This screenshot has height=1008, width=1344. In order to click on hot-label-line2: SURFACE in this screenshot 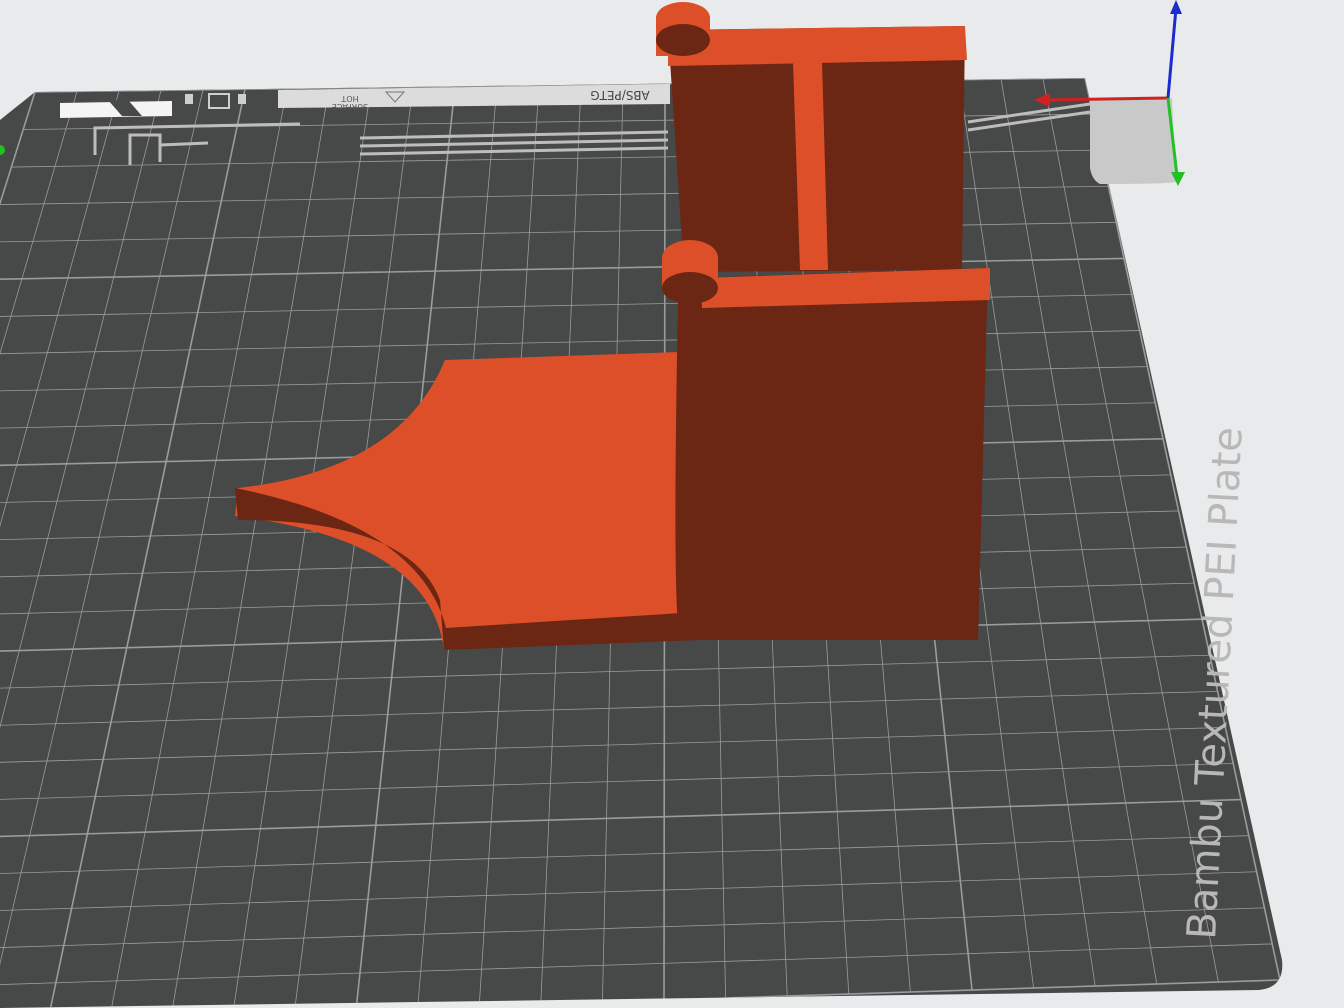, I will do `click(350, 106)`.